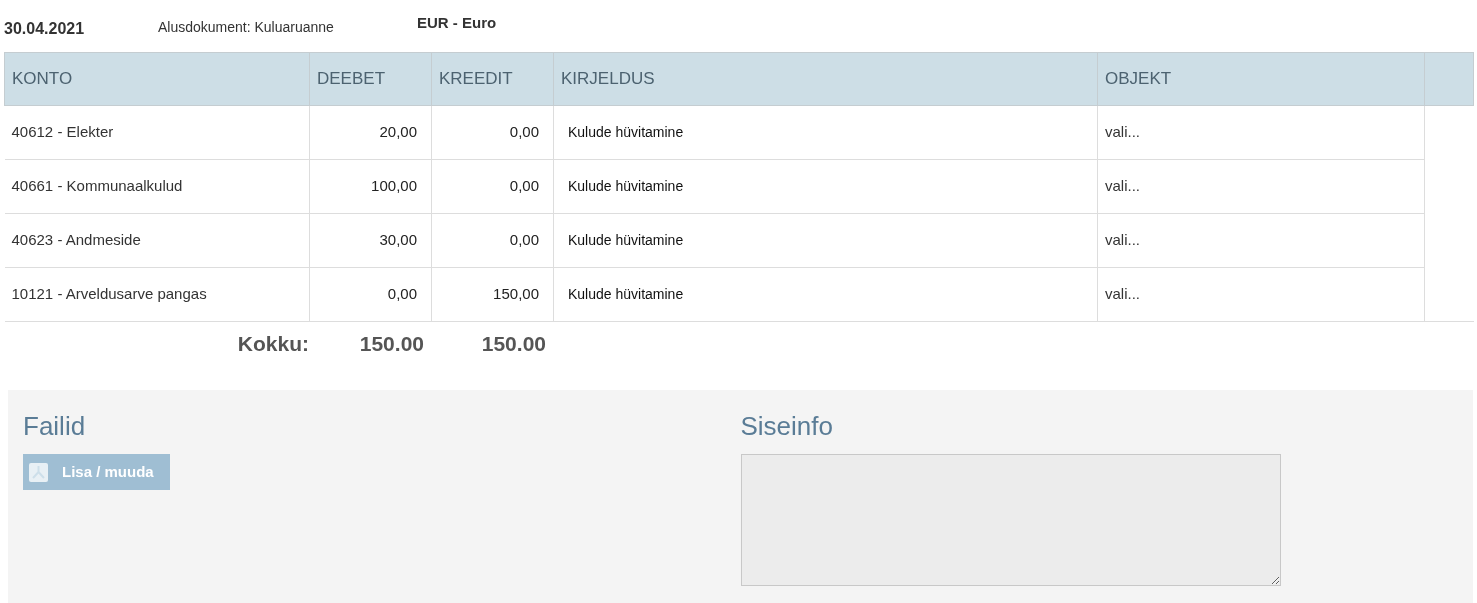  I want to click on account-cell: 40623 - Andmeside, so click(157, 240).